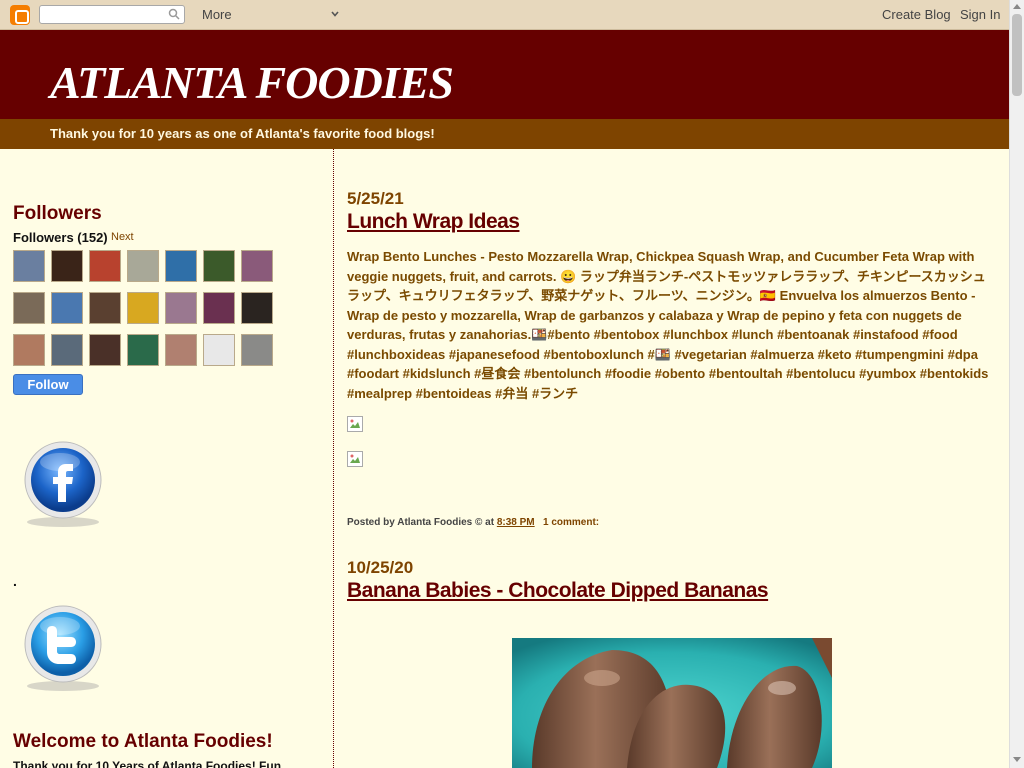 The height and width of the screenshot is (768, 1024). I want to click on search-icon, so click(174, 14).